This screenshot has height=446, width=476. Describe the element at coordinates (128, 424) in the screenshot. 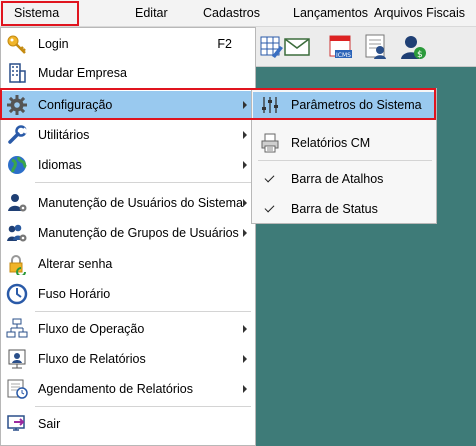

I see `menu-item-sair: Sair` at that location.